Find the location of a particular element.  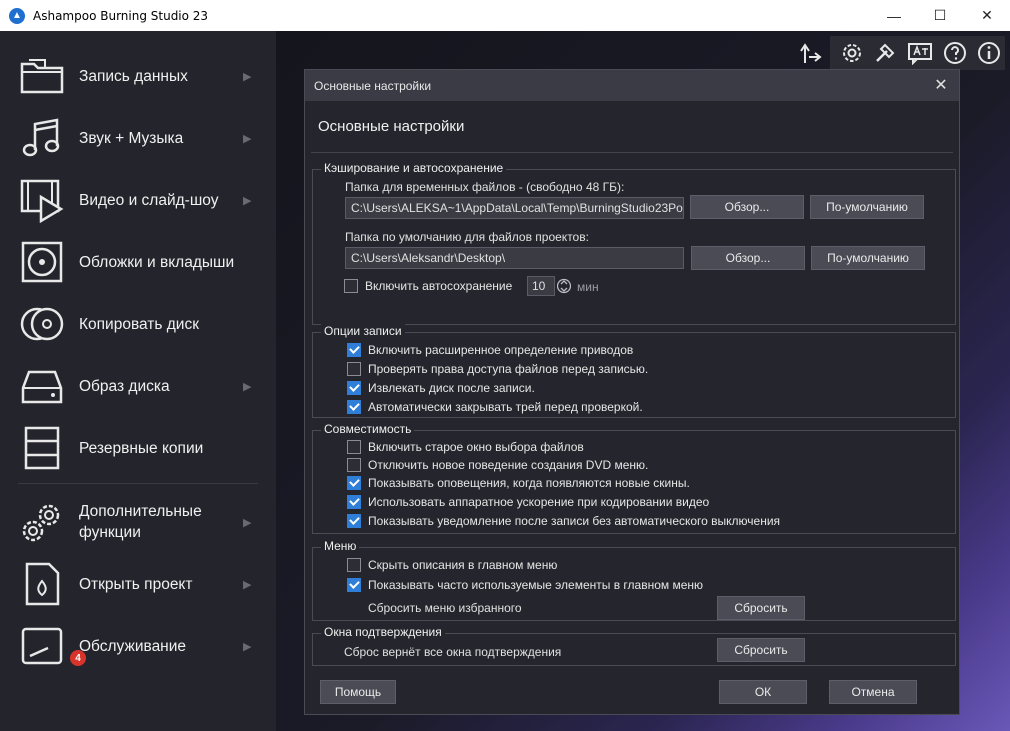

sidebar-item-label: Копировать диск is located at coordinates (139, 324).